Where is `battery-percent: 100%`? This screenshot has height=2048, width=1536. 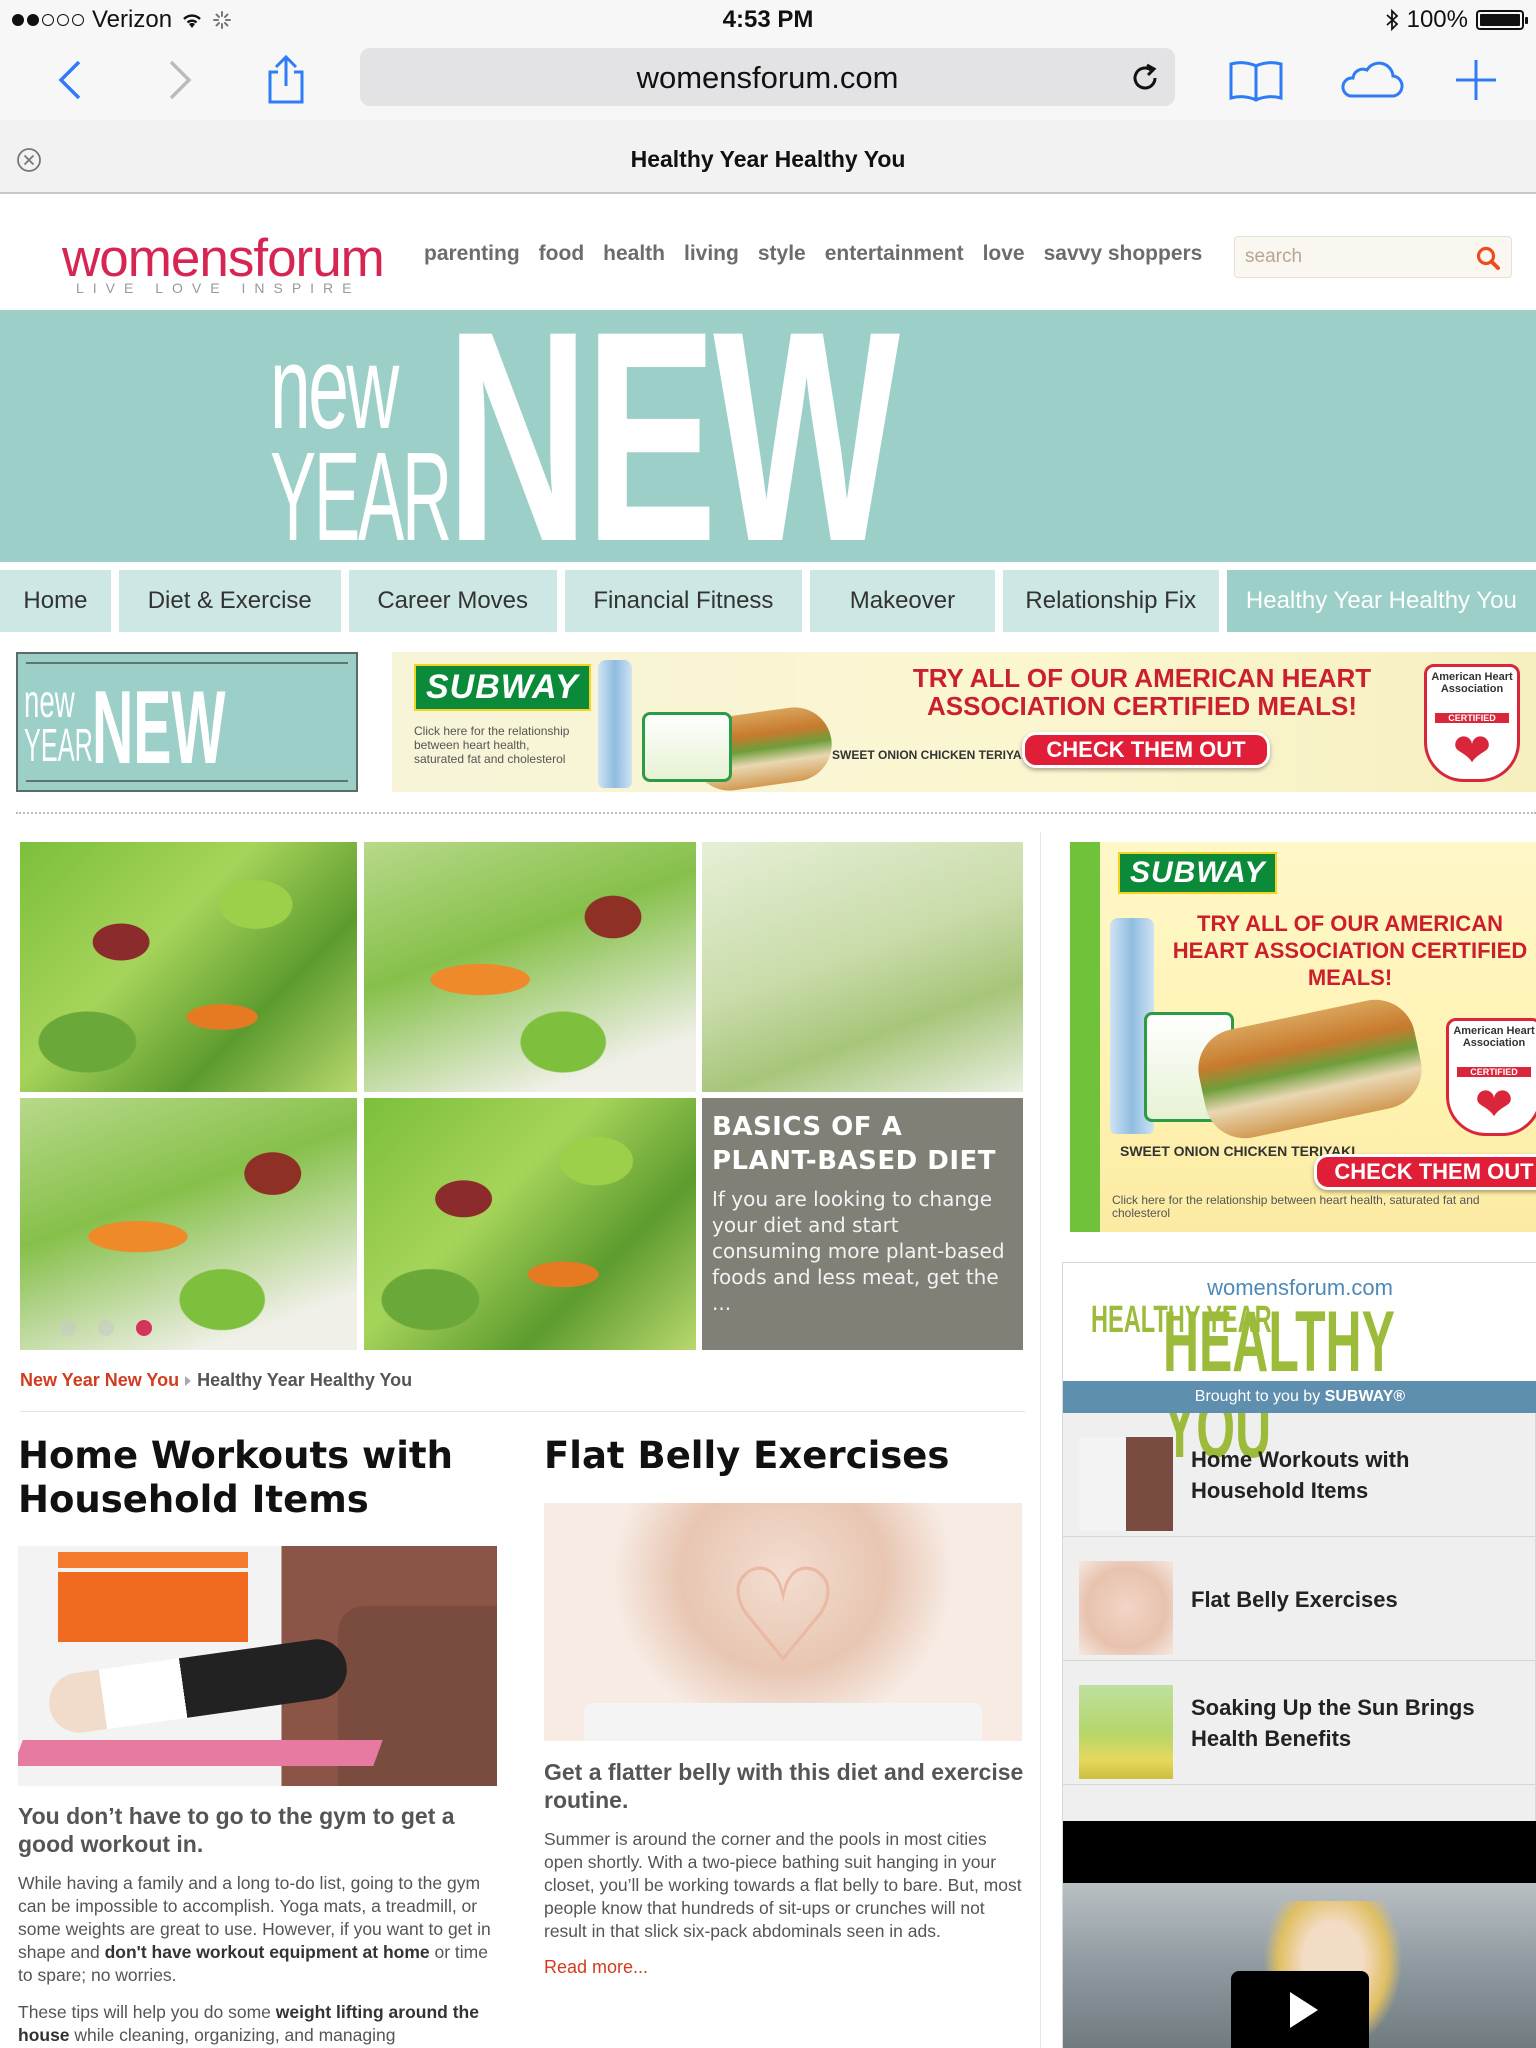 battery-percent: 100% is located at coordinates (1437, 19).